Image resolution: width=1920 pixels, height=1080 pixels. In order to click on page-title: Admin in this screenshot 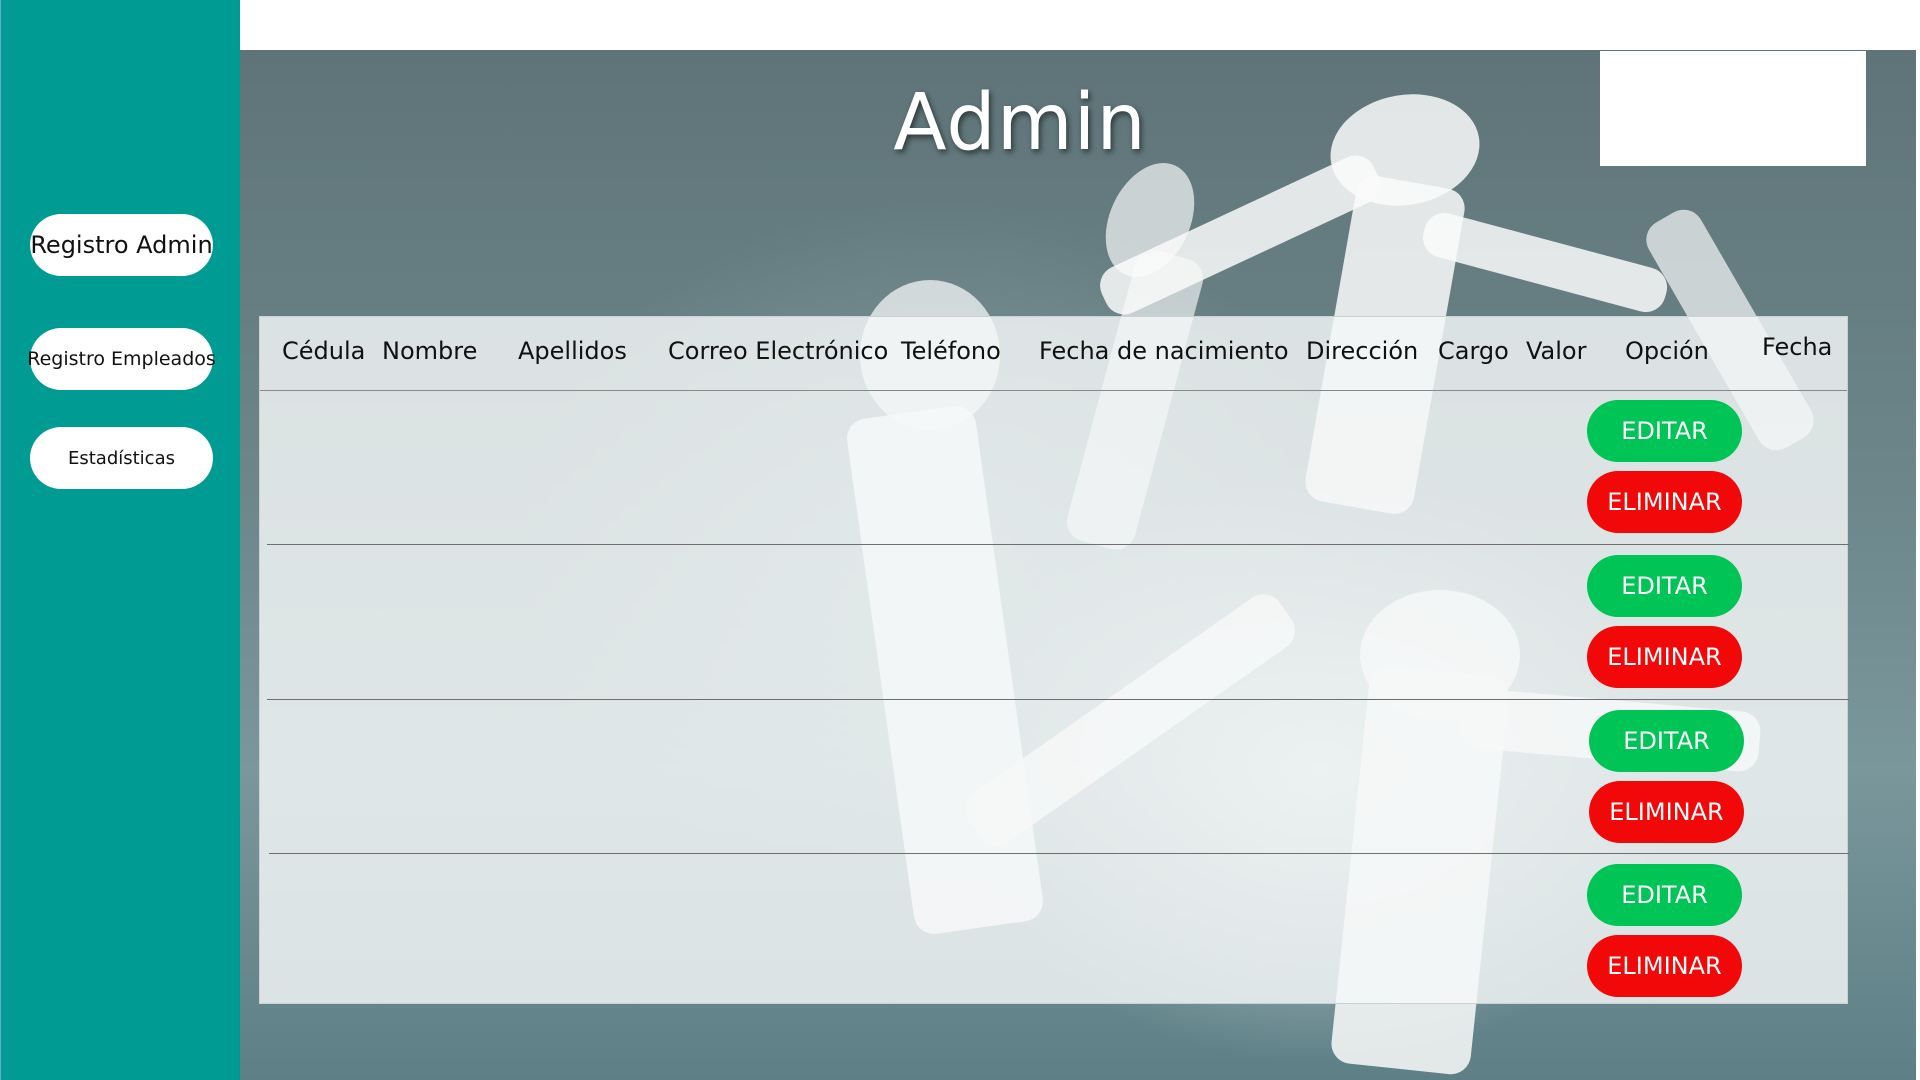, I will do `click(1020, 123)`.